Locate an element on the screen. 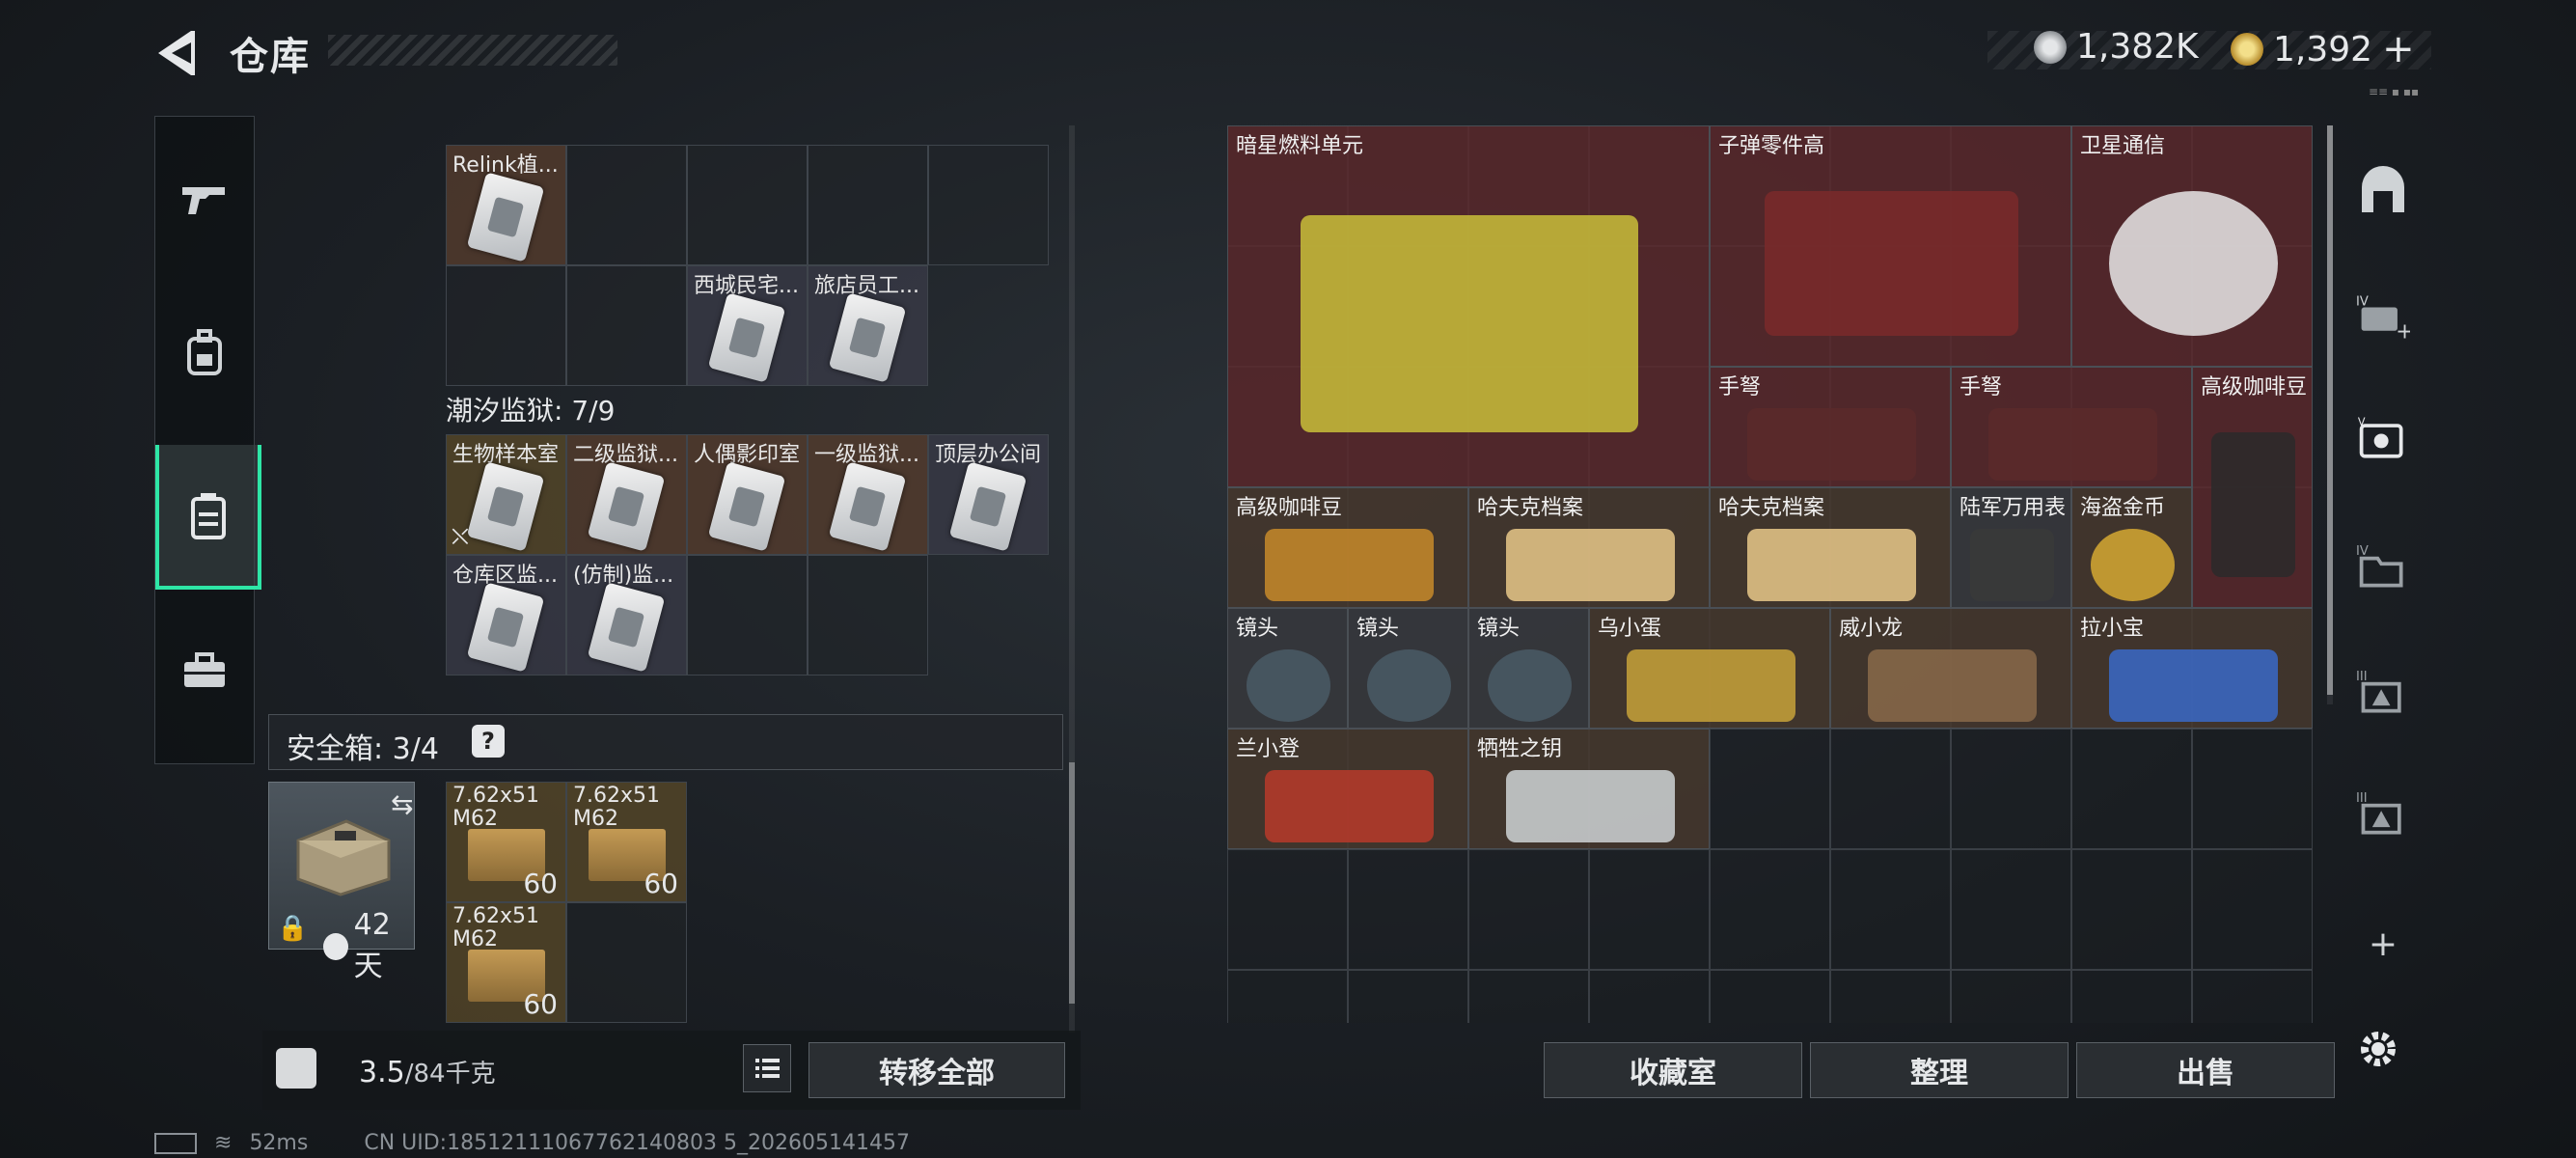 The height and width of the screenshot is (1158, 2576). stash-item: 威小龙 is located at coordinates (1950, 668).